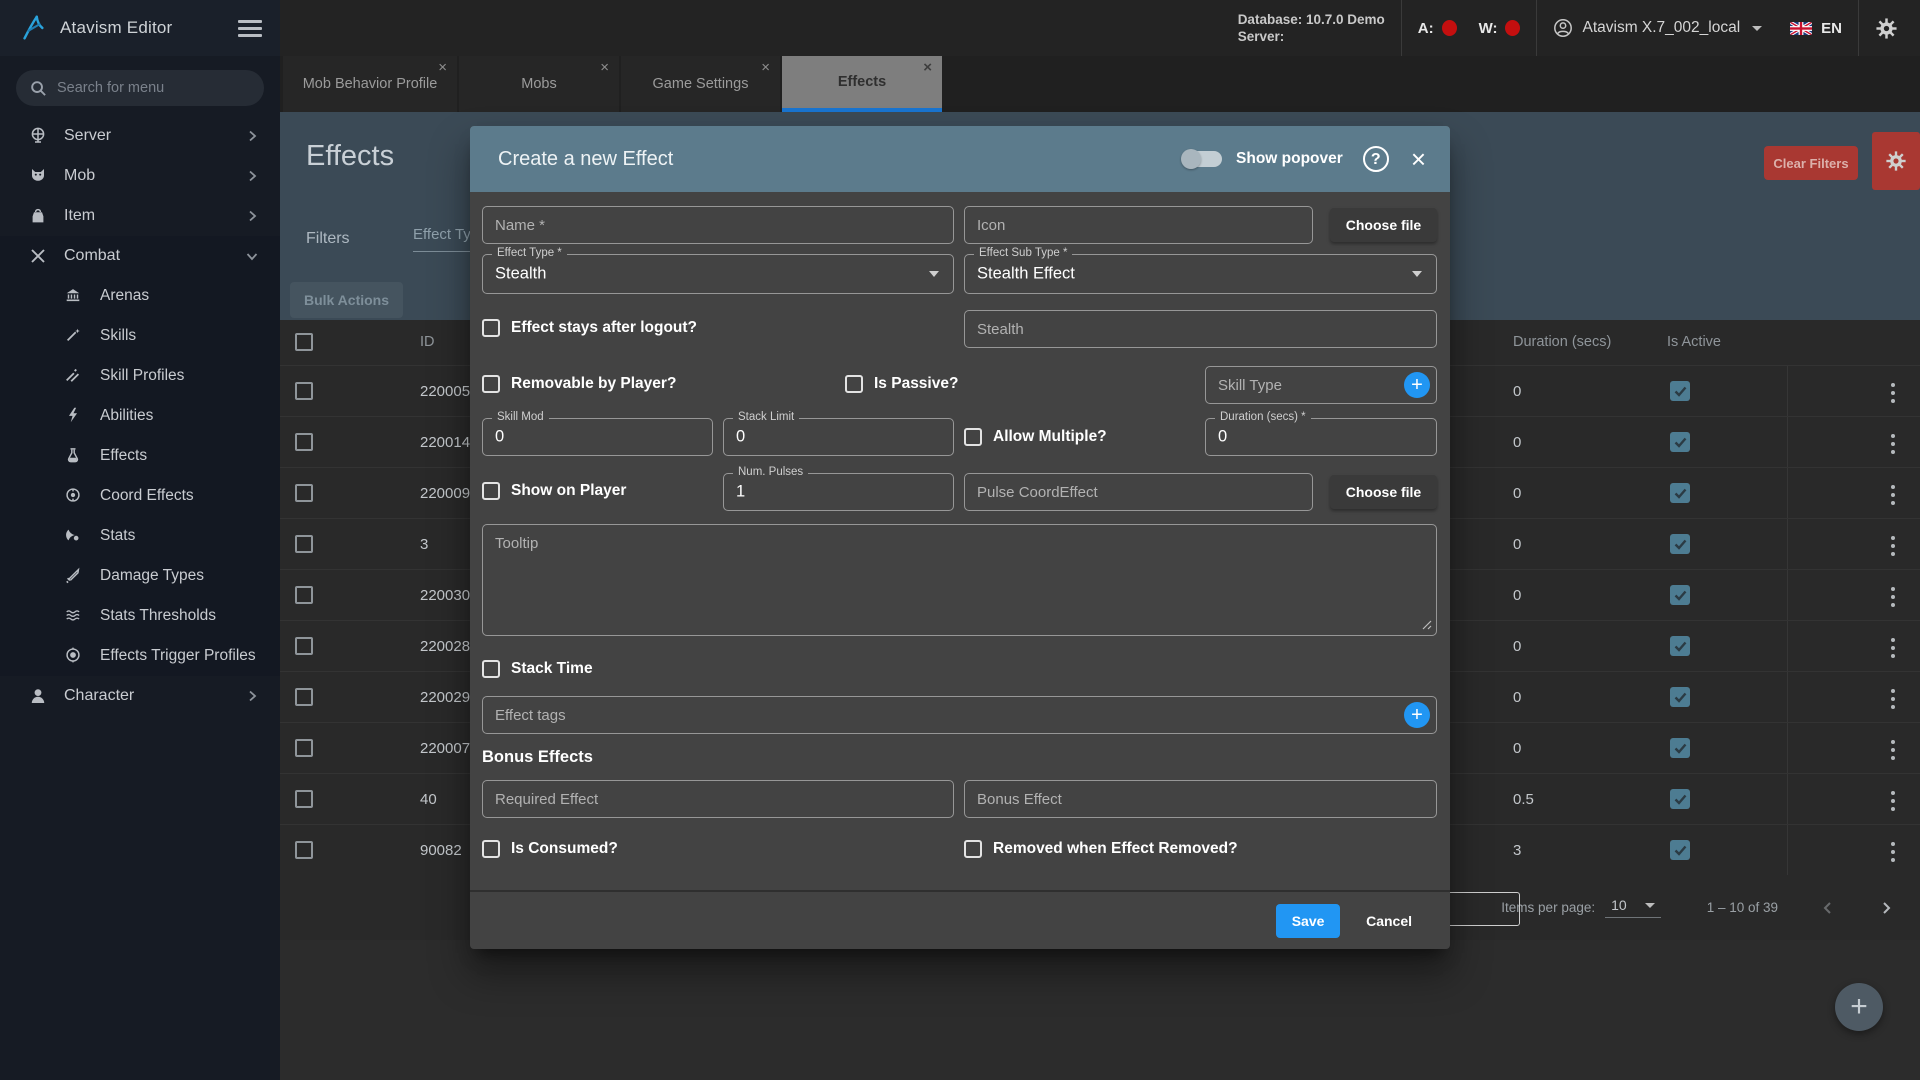  I want to click on items-per-page-select: 10, so click(1633, 907).